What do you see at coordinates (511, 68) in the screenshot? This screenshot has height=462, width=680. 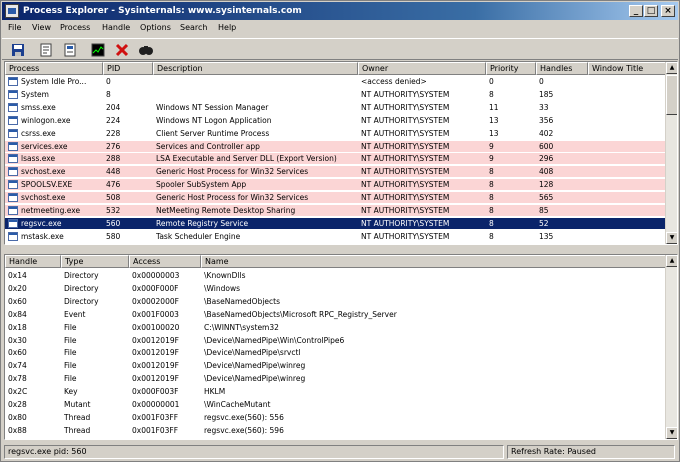 I see `column-header-priority: Priority` at bounding box center [511, 68].